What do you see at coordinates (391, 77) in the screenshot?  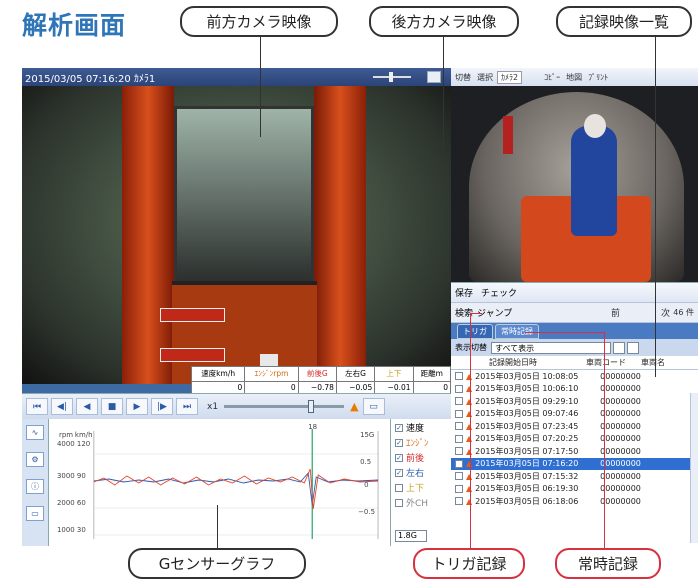 I see `volume-knob` at bounding box center [391, 77].